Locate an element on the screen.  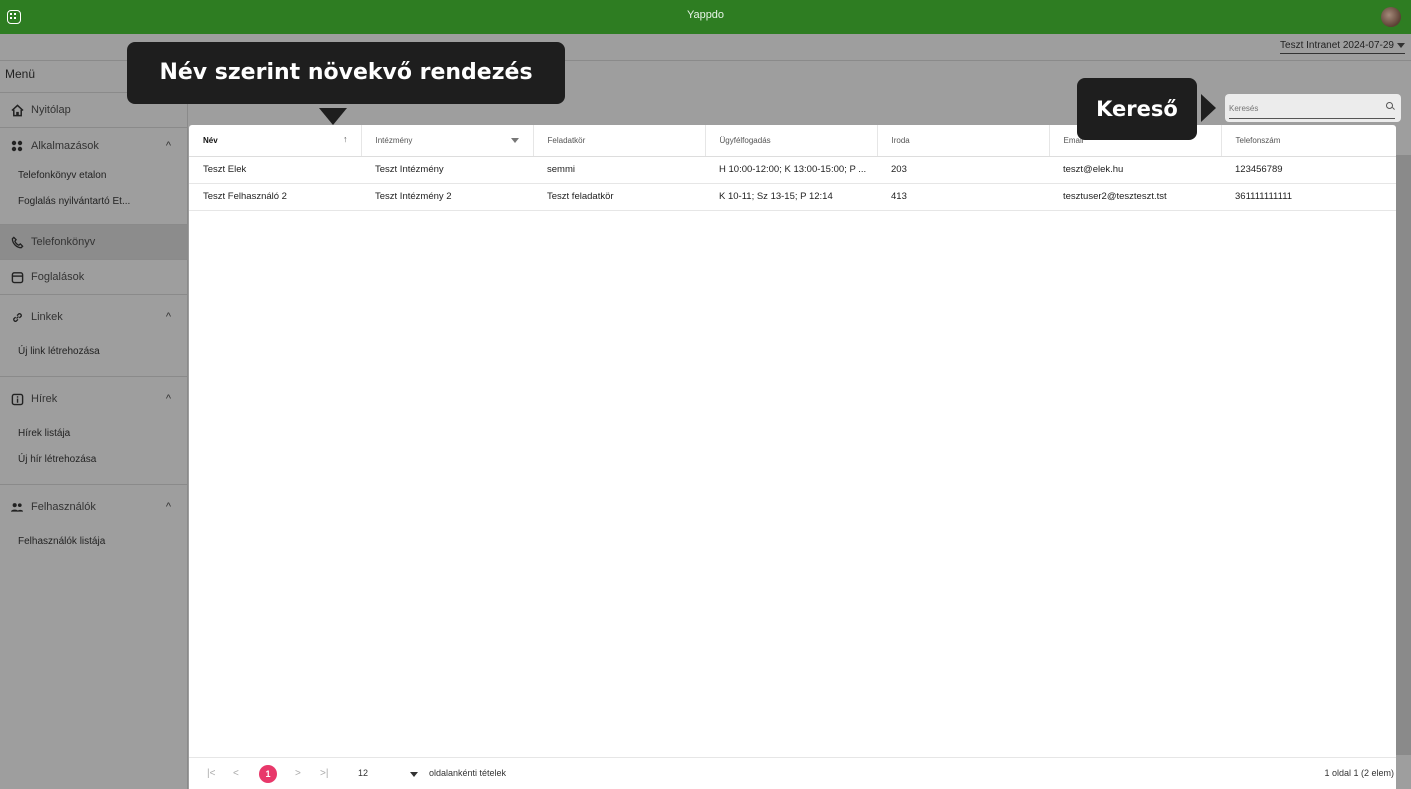
column-header-label: Iroda is located at coordinates (900, 140).